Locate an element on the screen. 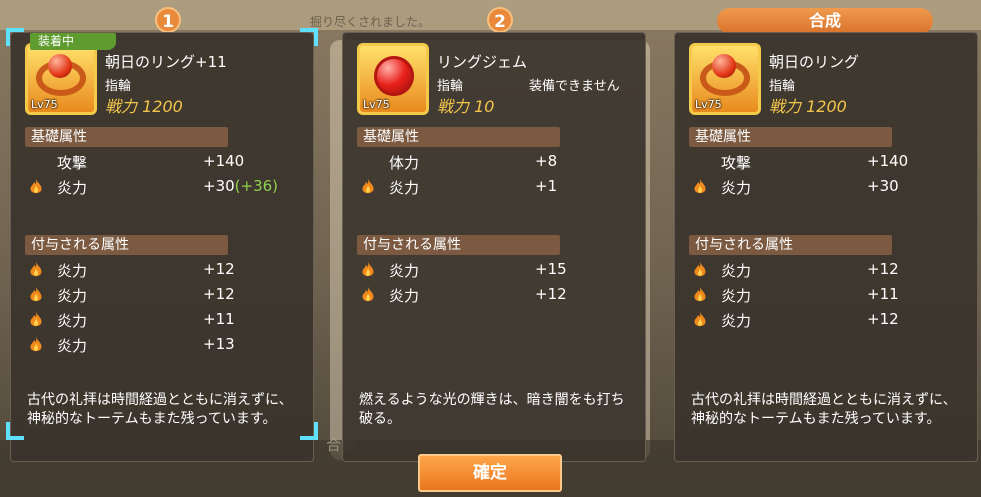 This screenshot has width=981, height=497. background-message: 掘り尽くされました。 is located at coordinates (370, 22).